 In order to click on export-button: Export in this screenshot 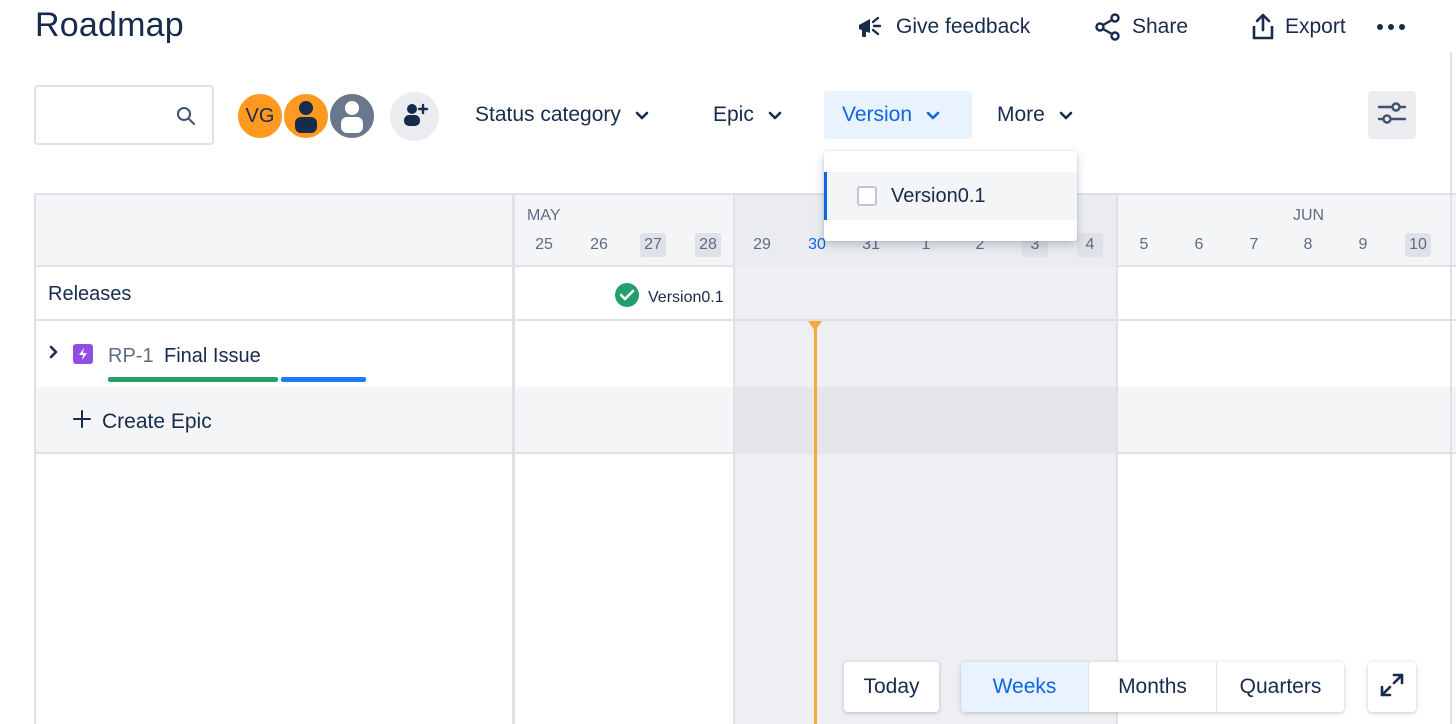, I will do `click(1298, 27)`.